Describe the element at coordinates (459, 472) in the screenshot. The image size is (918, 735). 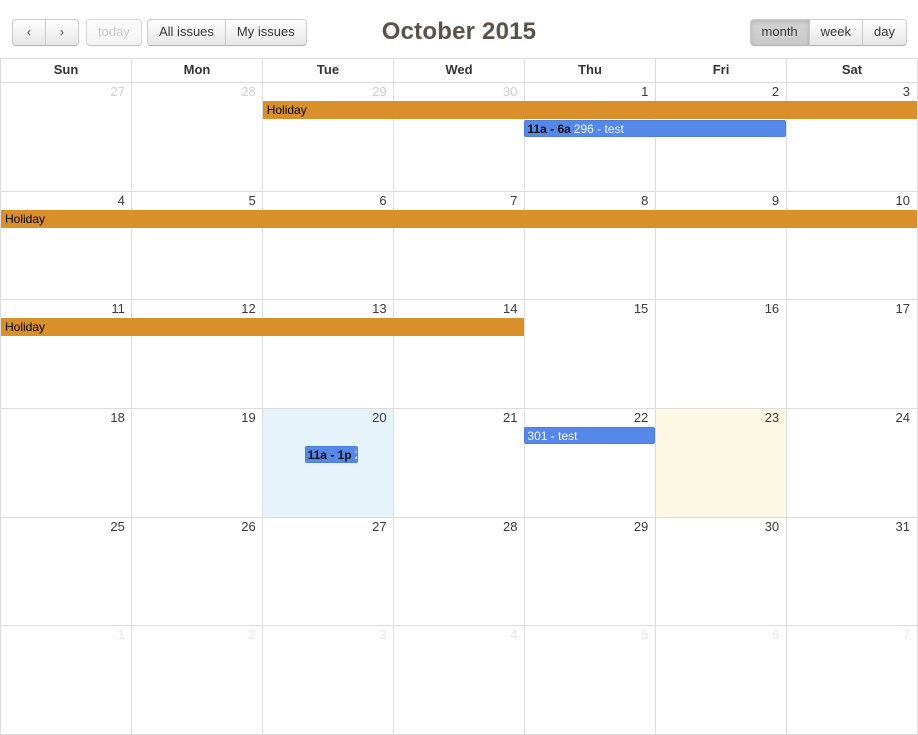
I see `week-events-layer: 301 - test 11a - 1p297 - Test` at that location.